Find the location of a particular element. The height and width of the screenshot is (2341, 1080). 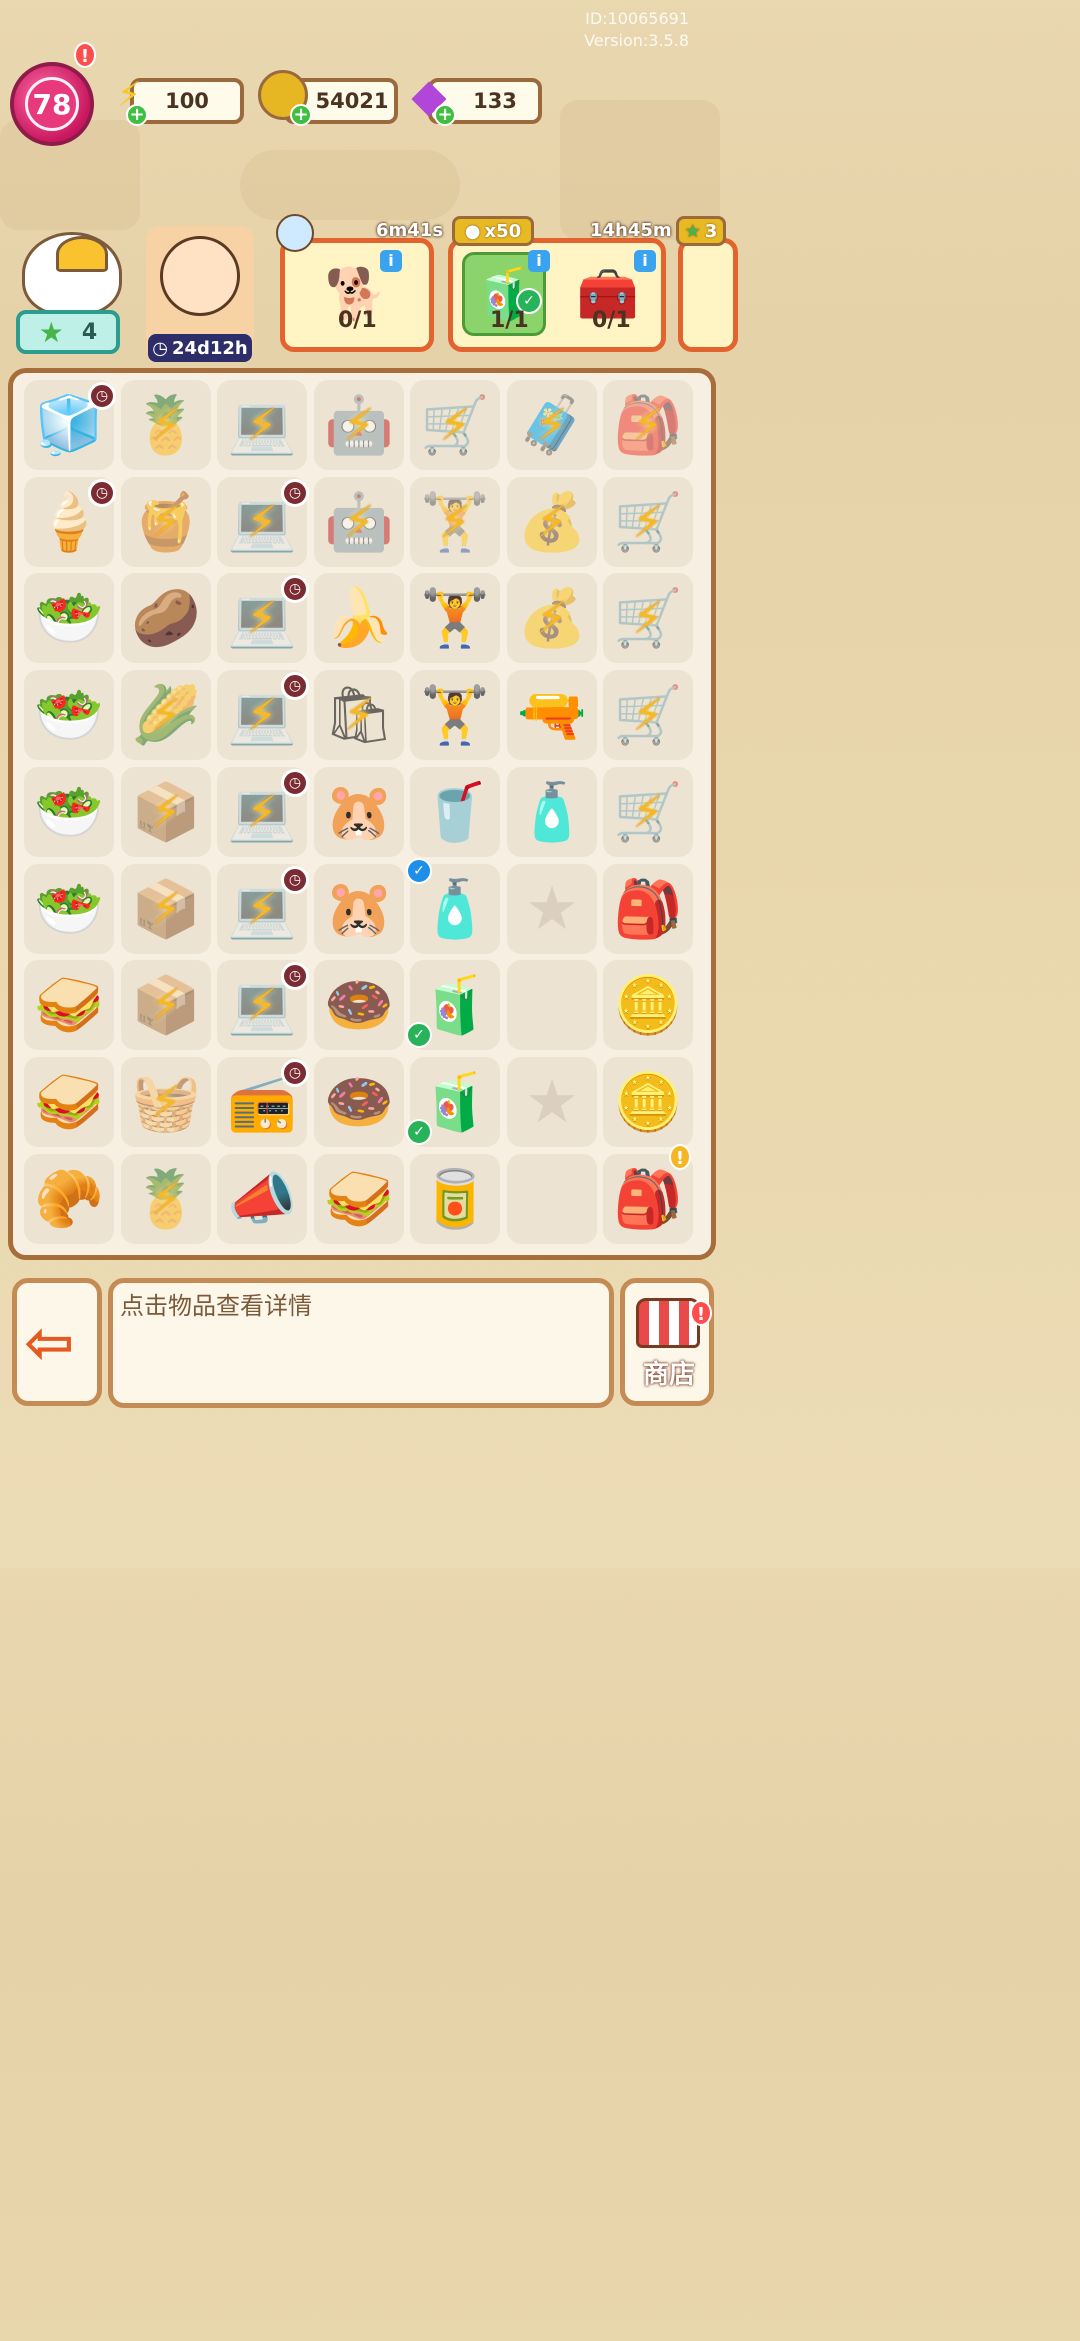

level-number: 78 is located at coordinates (52, 104).